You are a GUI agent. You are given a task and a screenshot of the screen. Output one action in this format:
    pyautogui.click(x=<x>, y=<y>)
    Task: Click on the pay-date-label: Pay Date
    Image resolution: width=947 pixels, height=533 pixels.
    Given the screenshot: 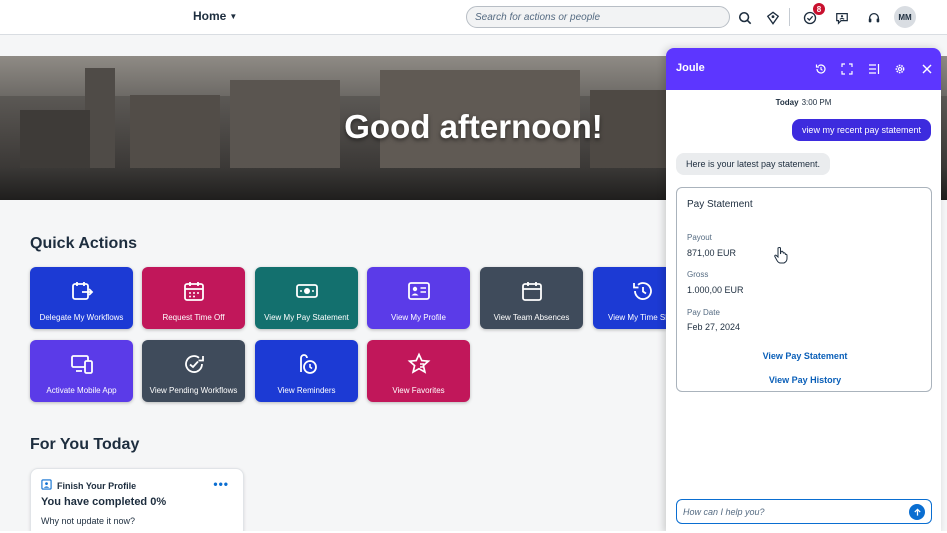 What is the action you would take?
    pyautogui.click(x=703, y=312)
    